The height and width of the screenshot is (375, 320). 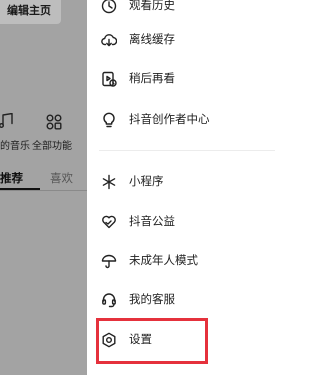 What do you see at coordinates (187, 150) in the screenshot?
I see `menu-divider` at bounding box center [187, 150].